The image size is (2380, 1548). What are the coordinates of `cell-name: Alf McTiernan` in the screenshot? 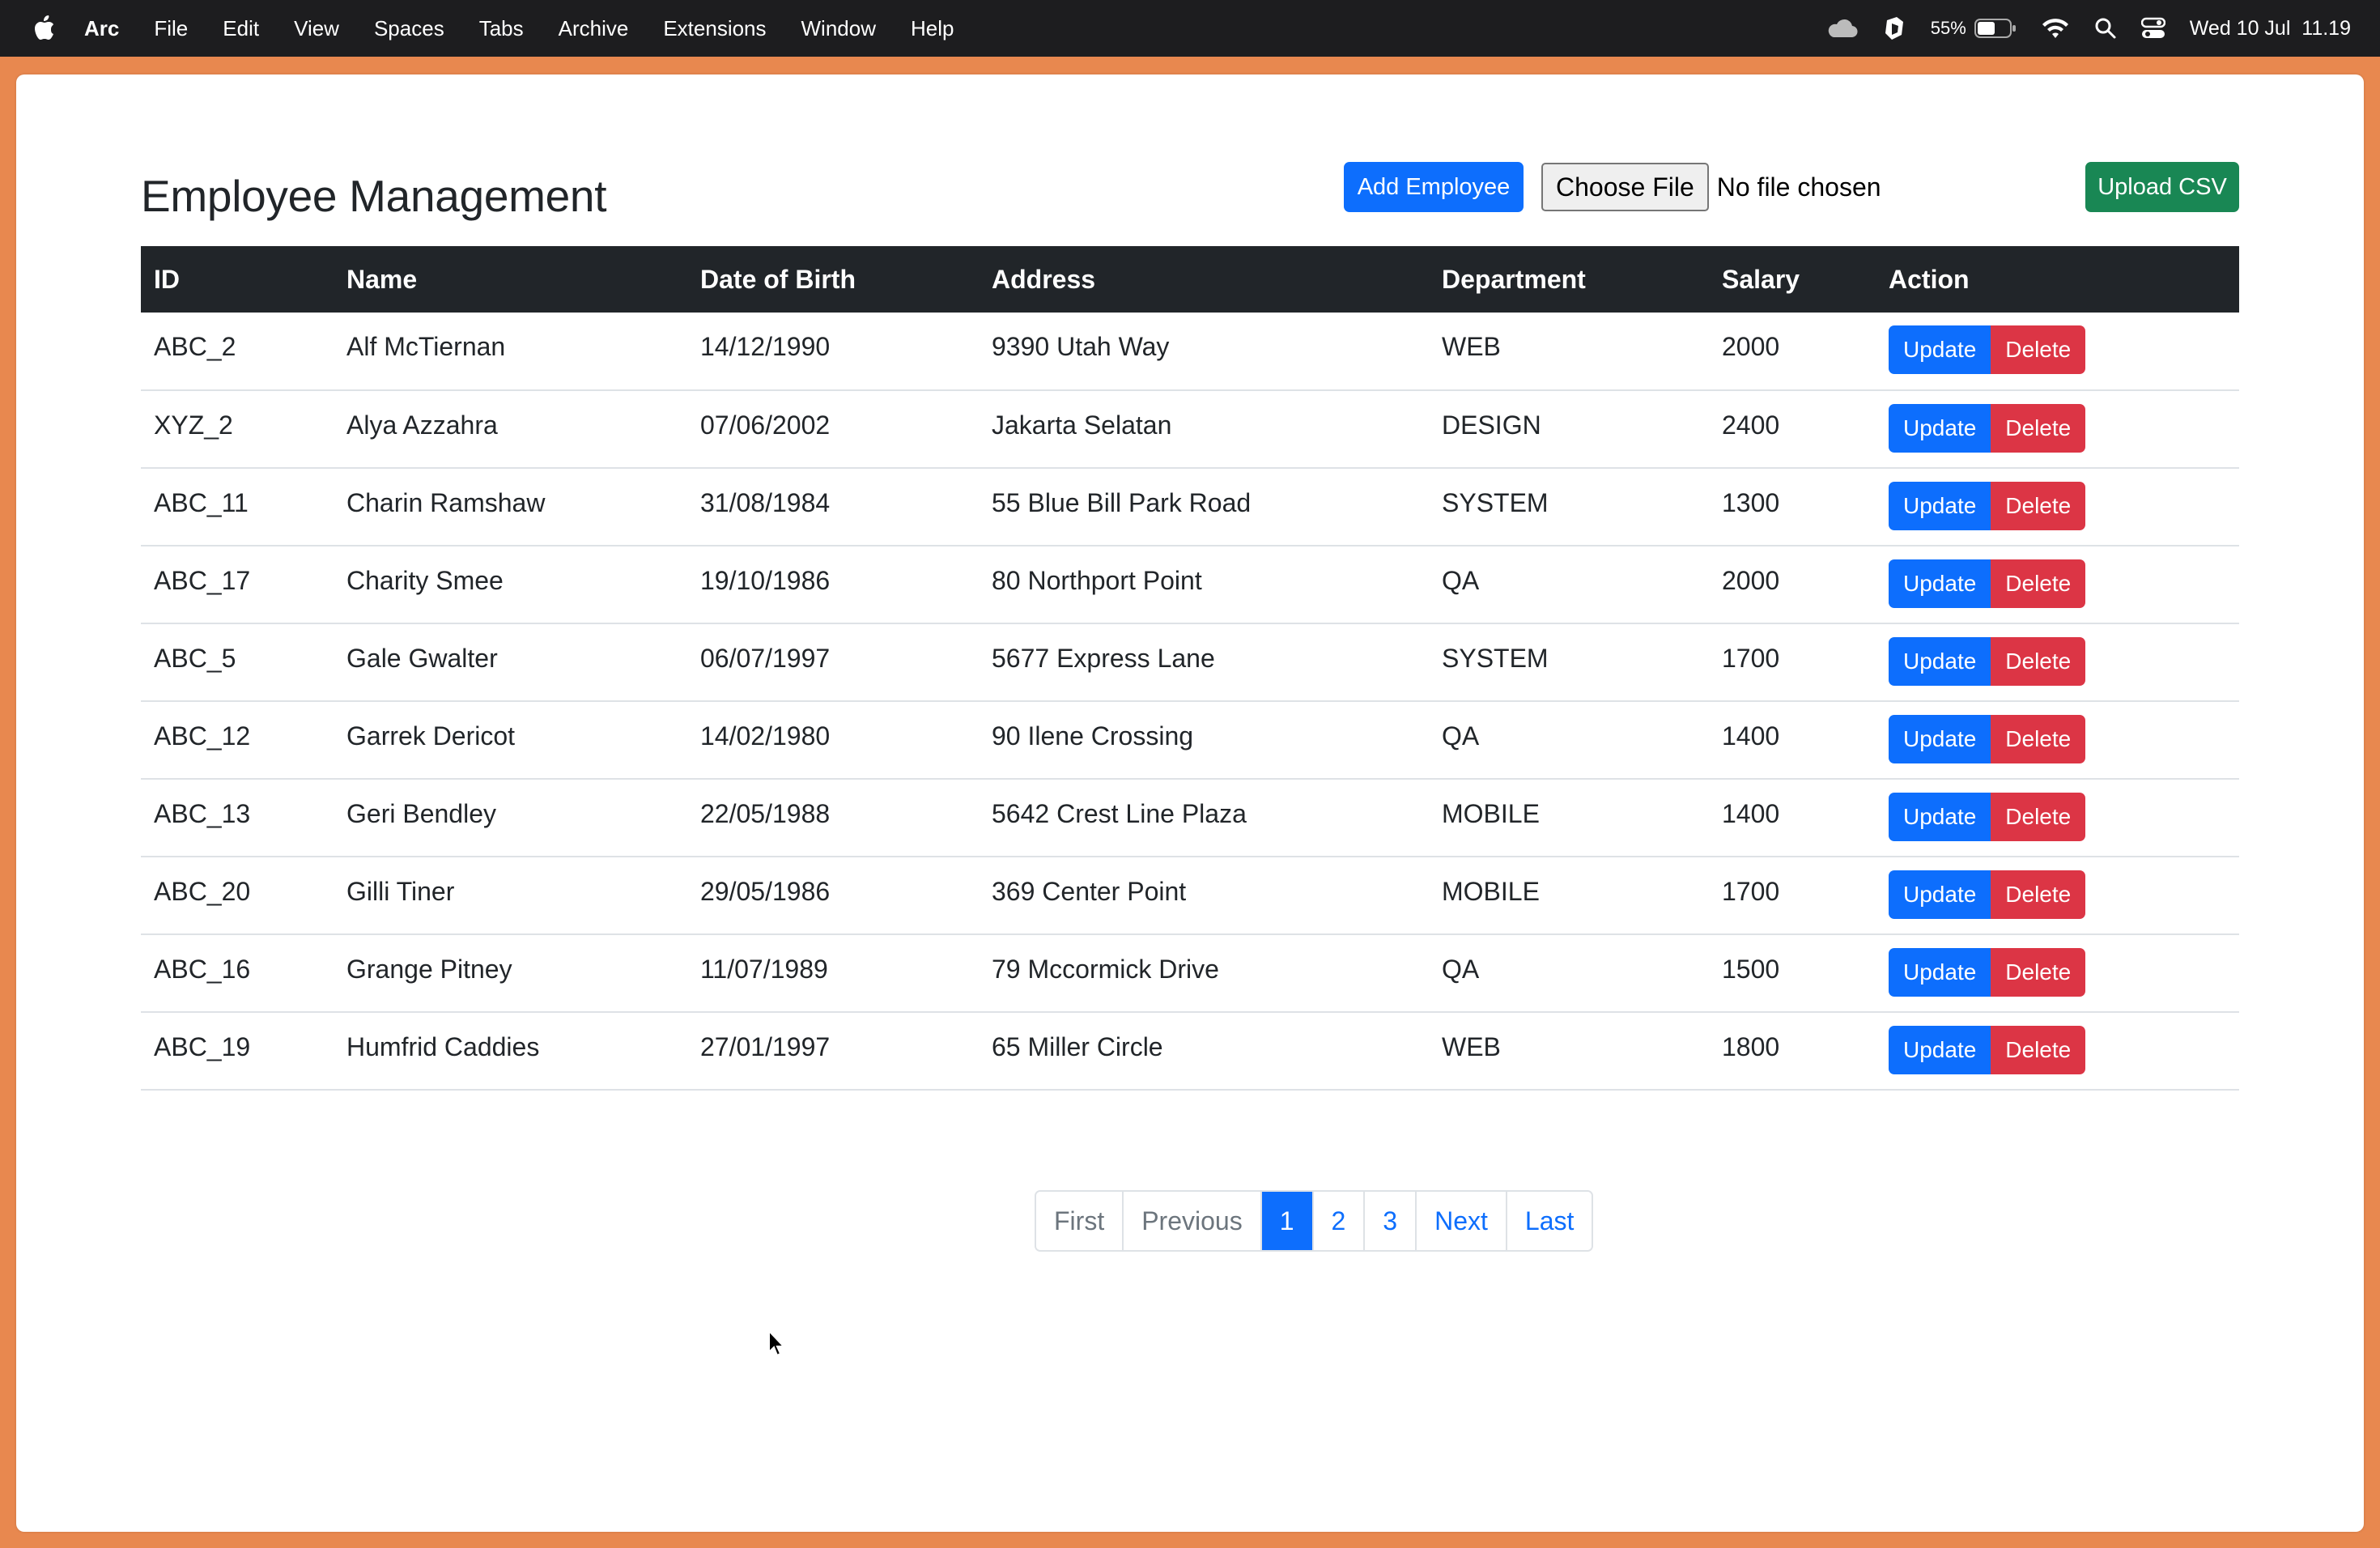 It's located at (426, 346).